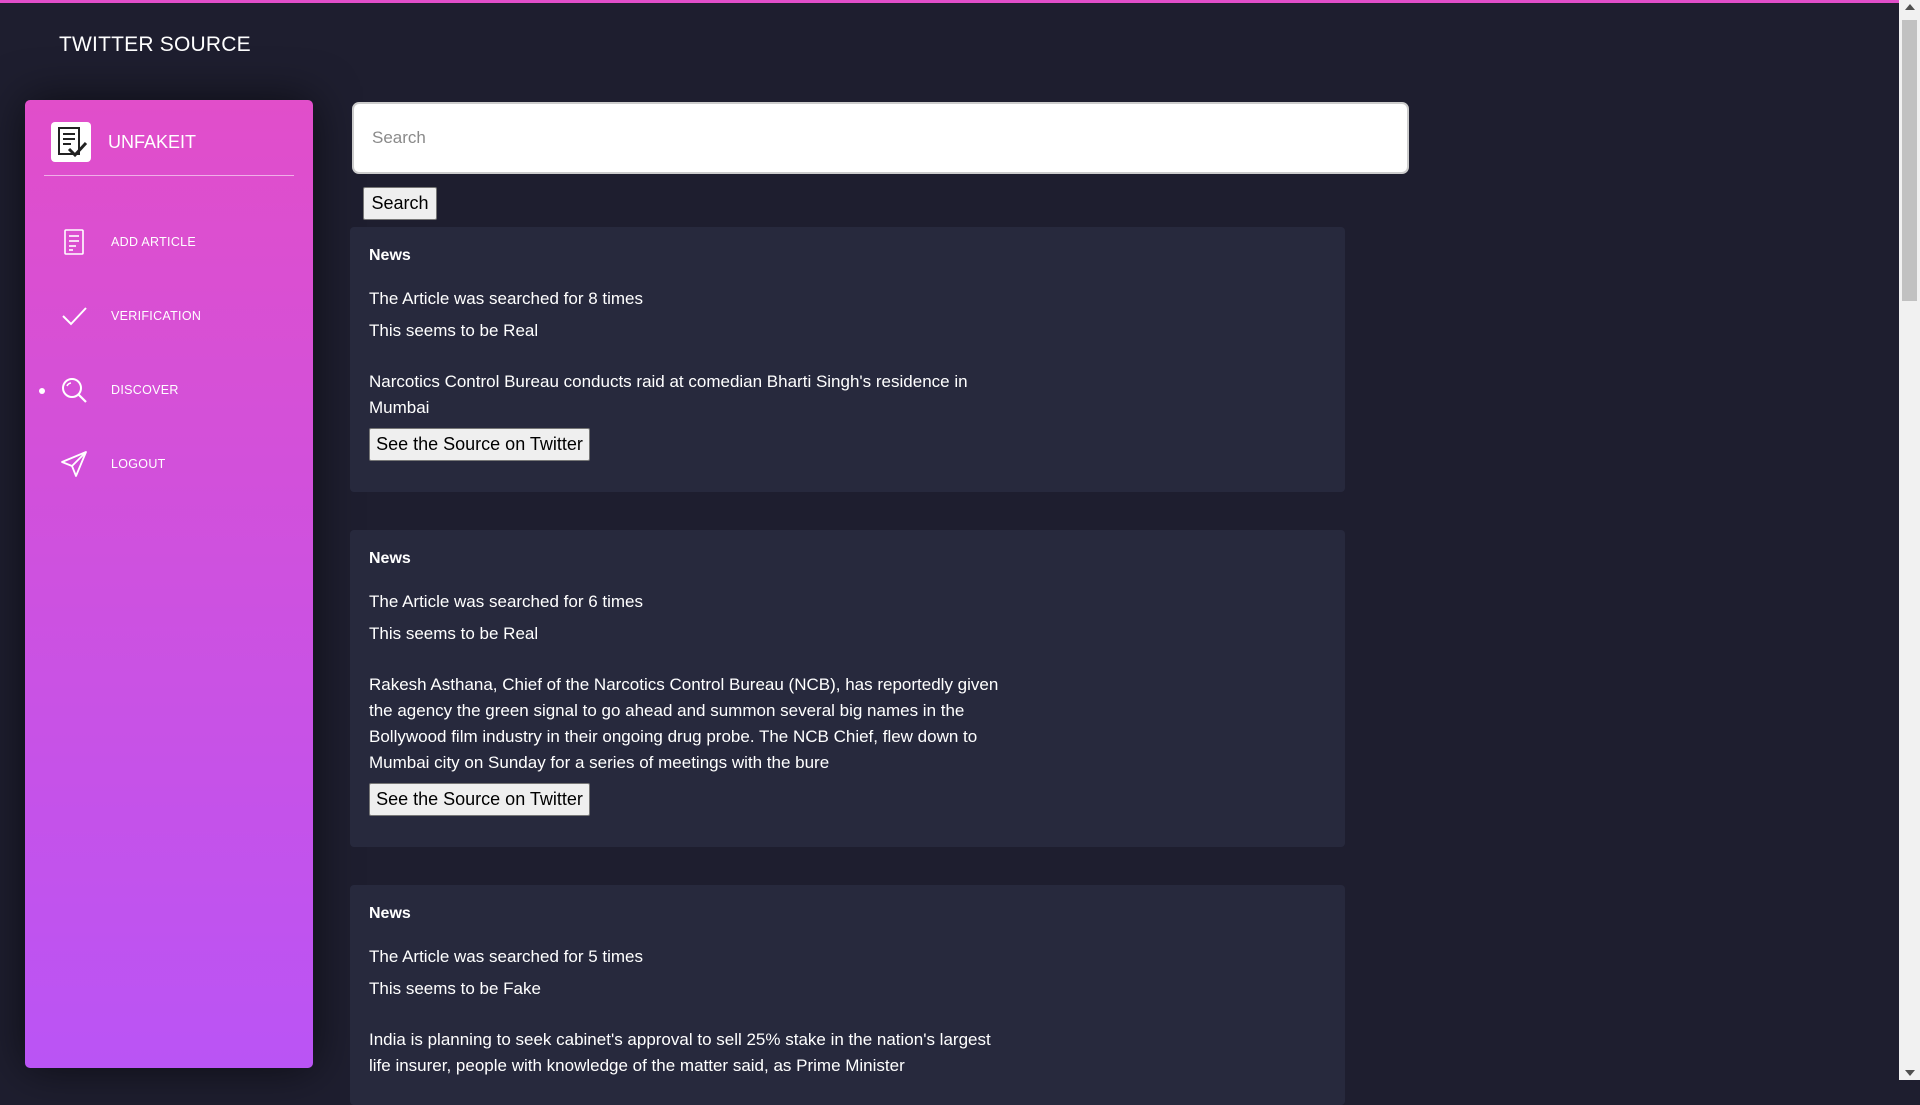 Image resolution: width=1920 pixels, height=1105 pixels. Describe the element at coordinates (138, 464) in the screenshot. I see `sidebar-item-label: LOGOUT` at that location.